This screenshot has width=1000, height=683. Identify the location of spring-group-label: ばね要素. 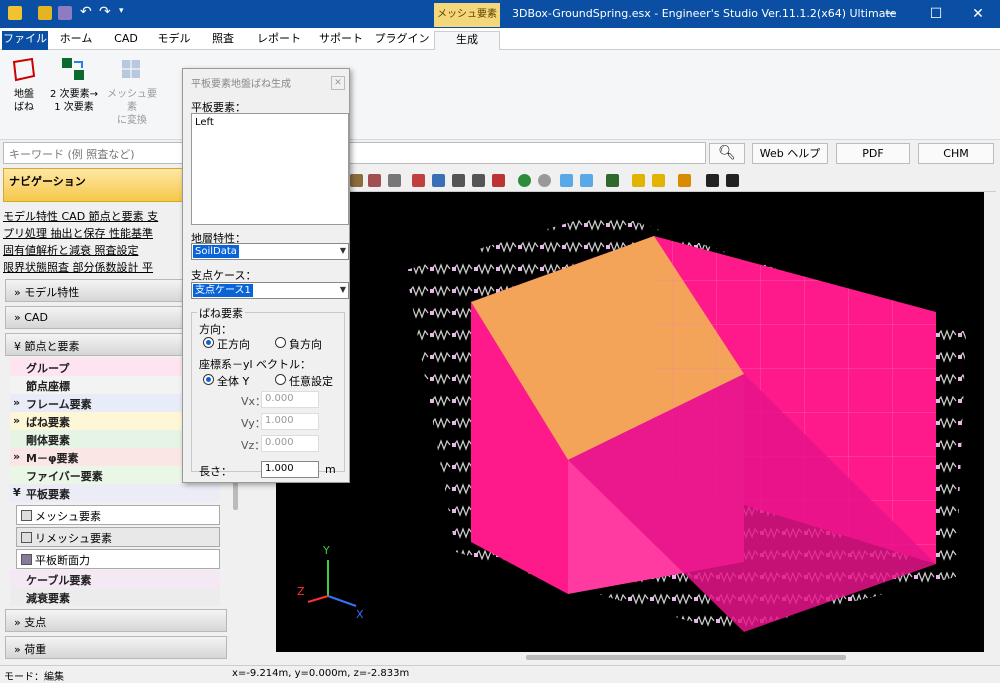
(221, 313).